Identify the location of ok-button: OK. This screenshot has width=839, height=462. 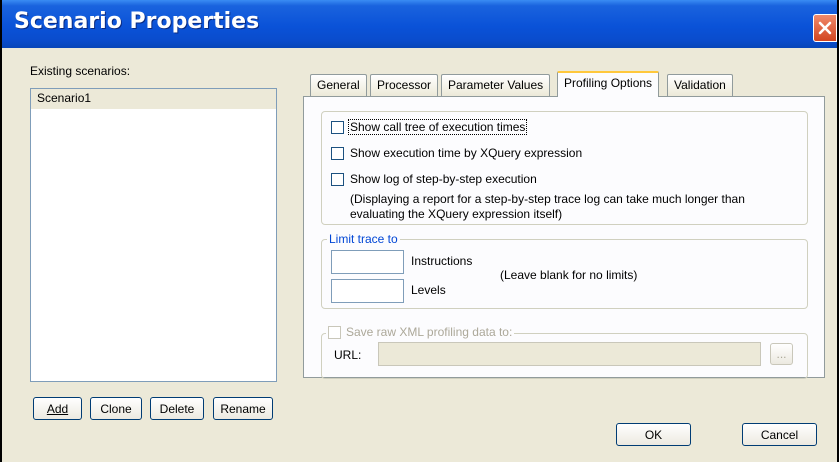
(653, 434).